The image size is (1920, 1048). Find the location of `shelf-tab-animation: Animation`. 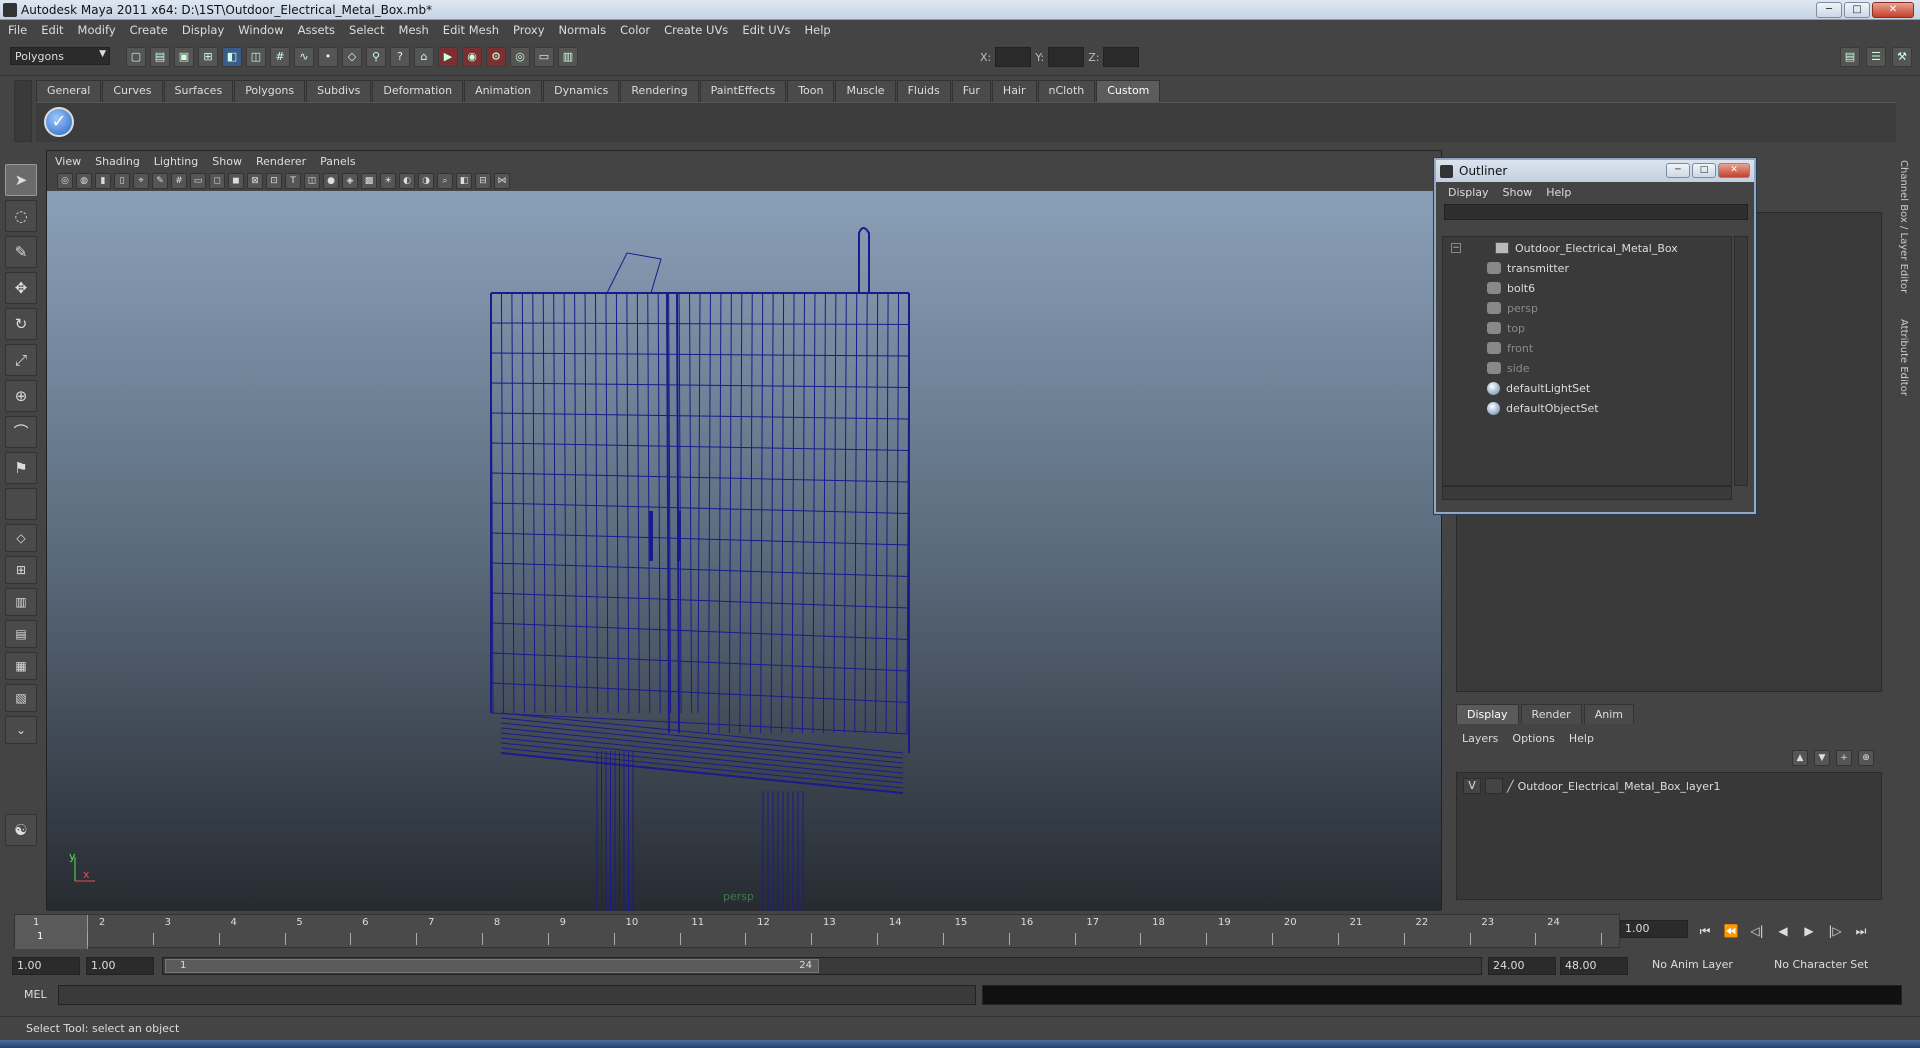

shelf-tab-animation: Animation is located at coordinates (503, 91).